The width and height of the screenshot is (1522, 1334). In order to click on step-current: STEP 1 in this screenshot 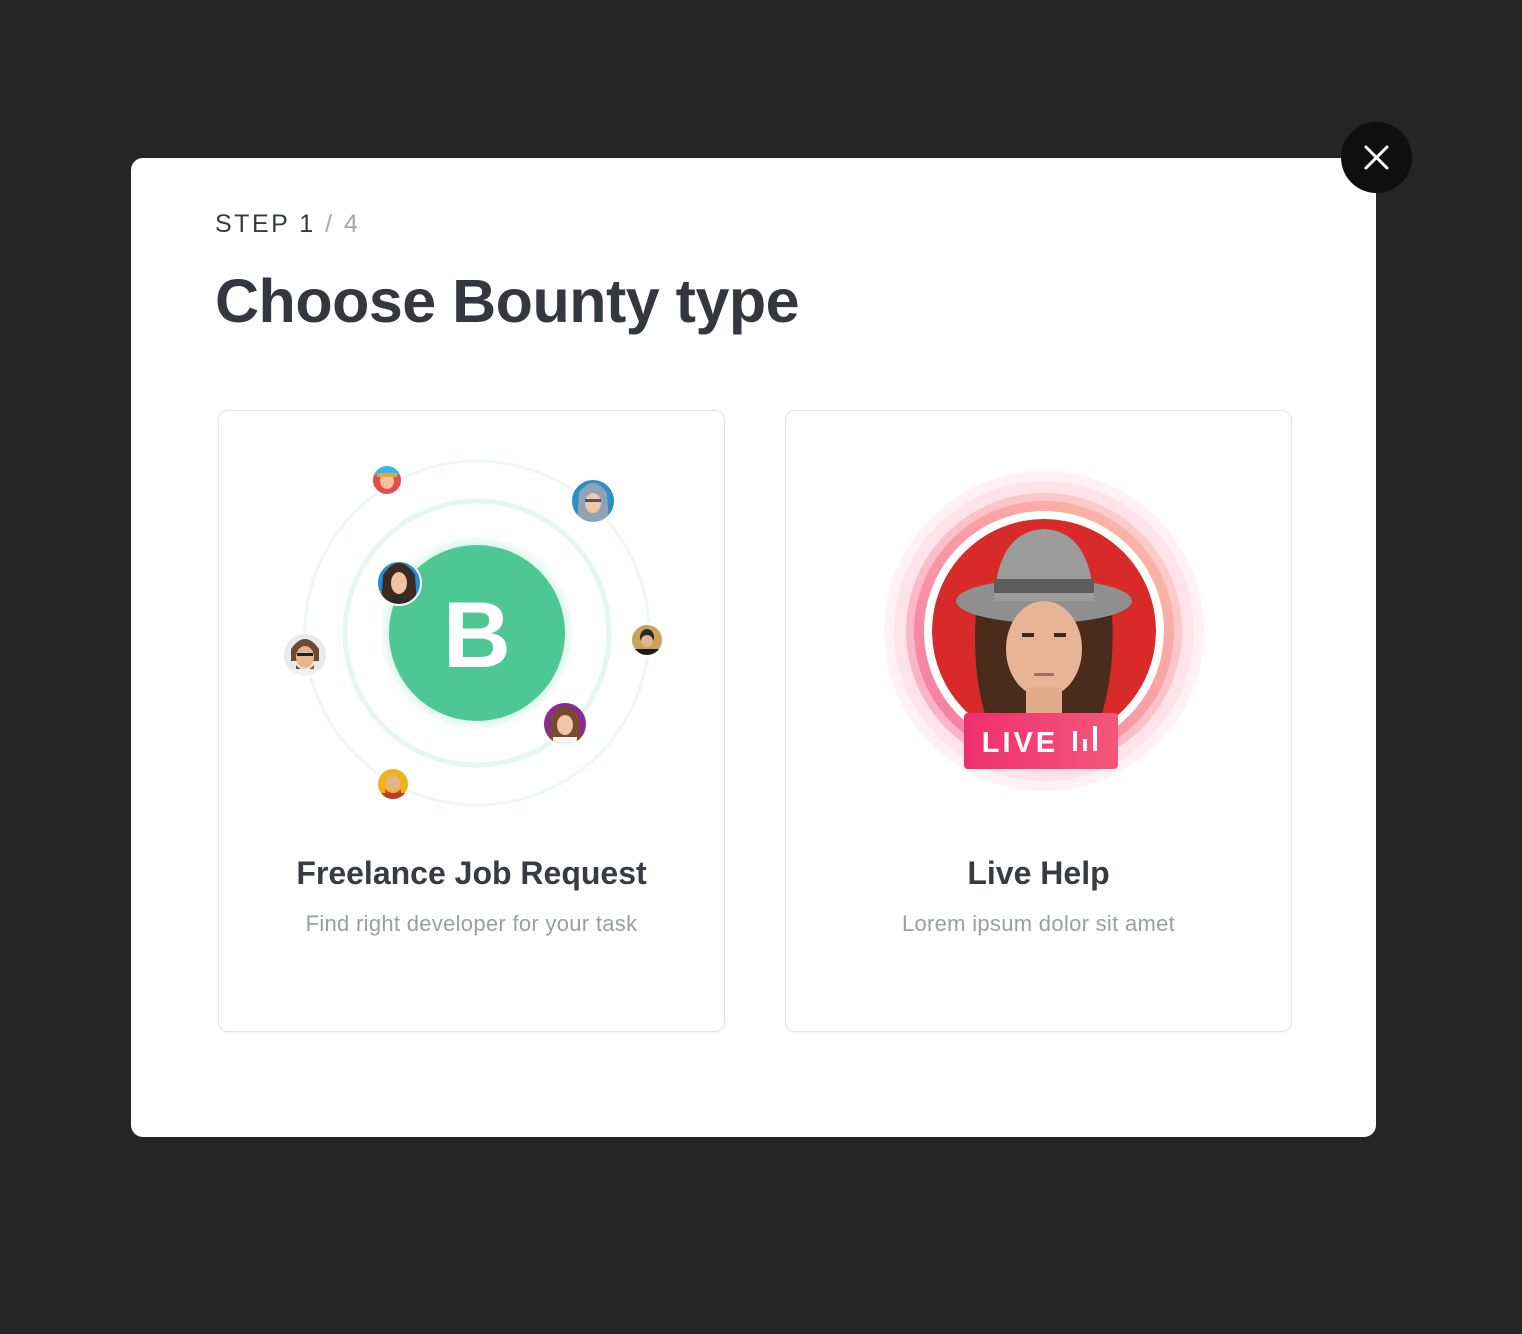, I will do `click(265, 224)`.